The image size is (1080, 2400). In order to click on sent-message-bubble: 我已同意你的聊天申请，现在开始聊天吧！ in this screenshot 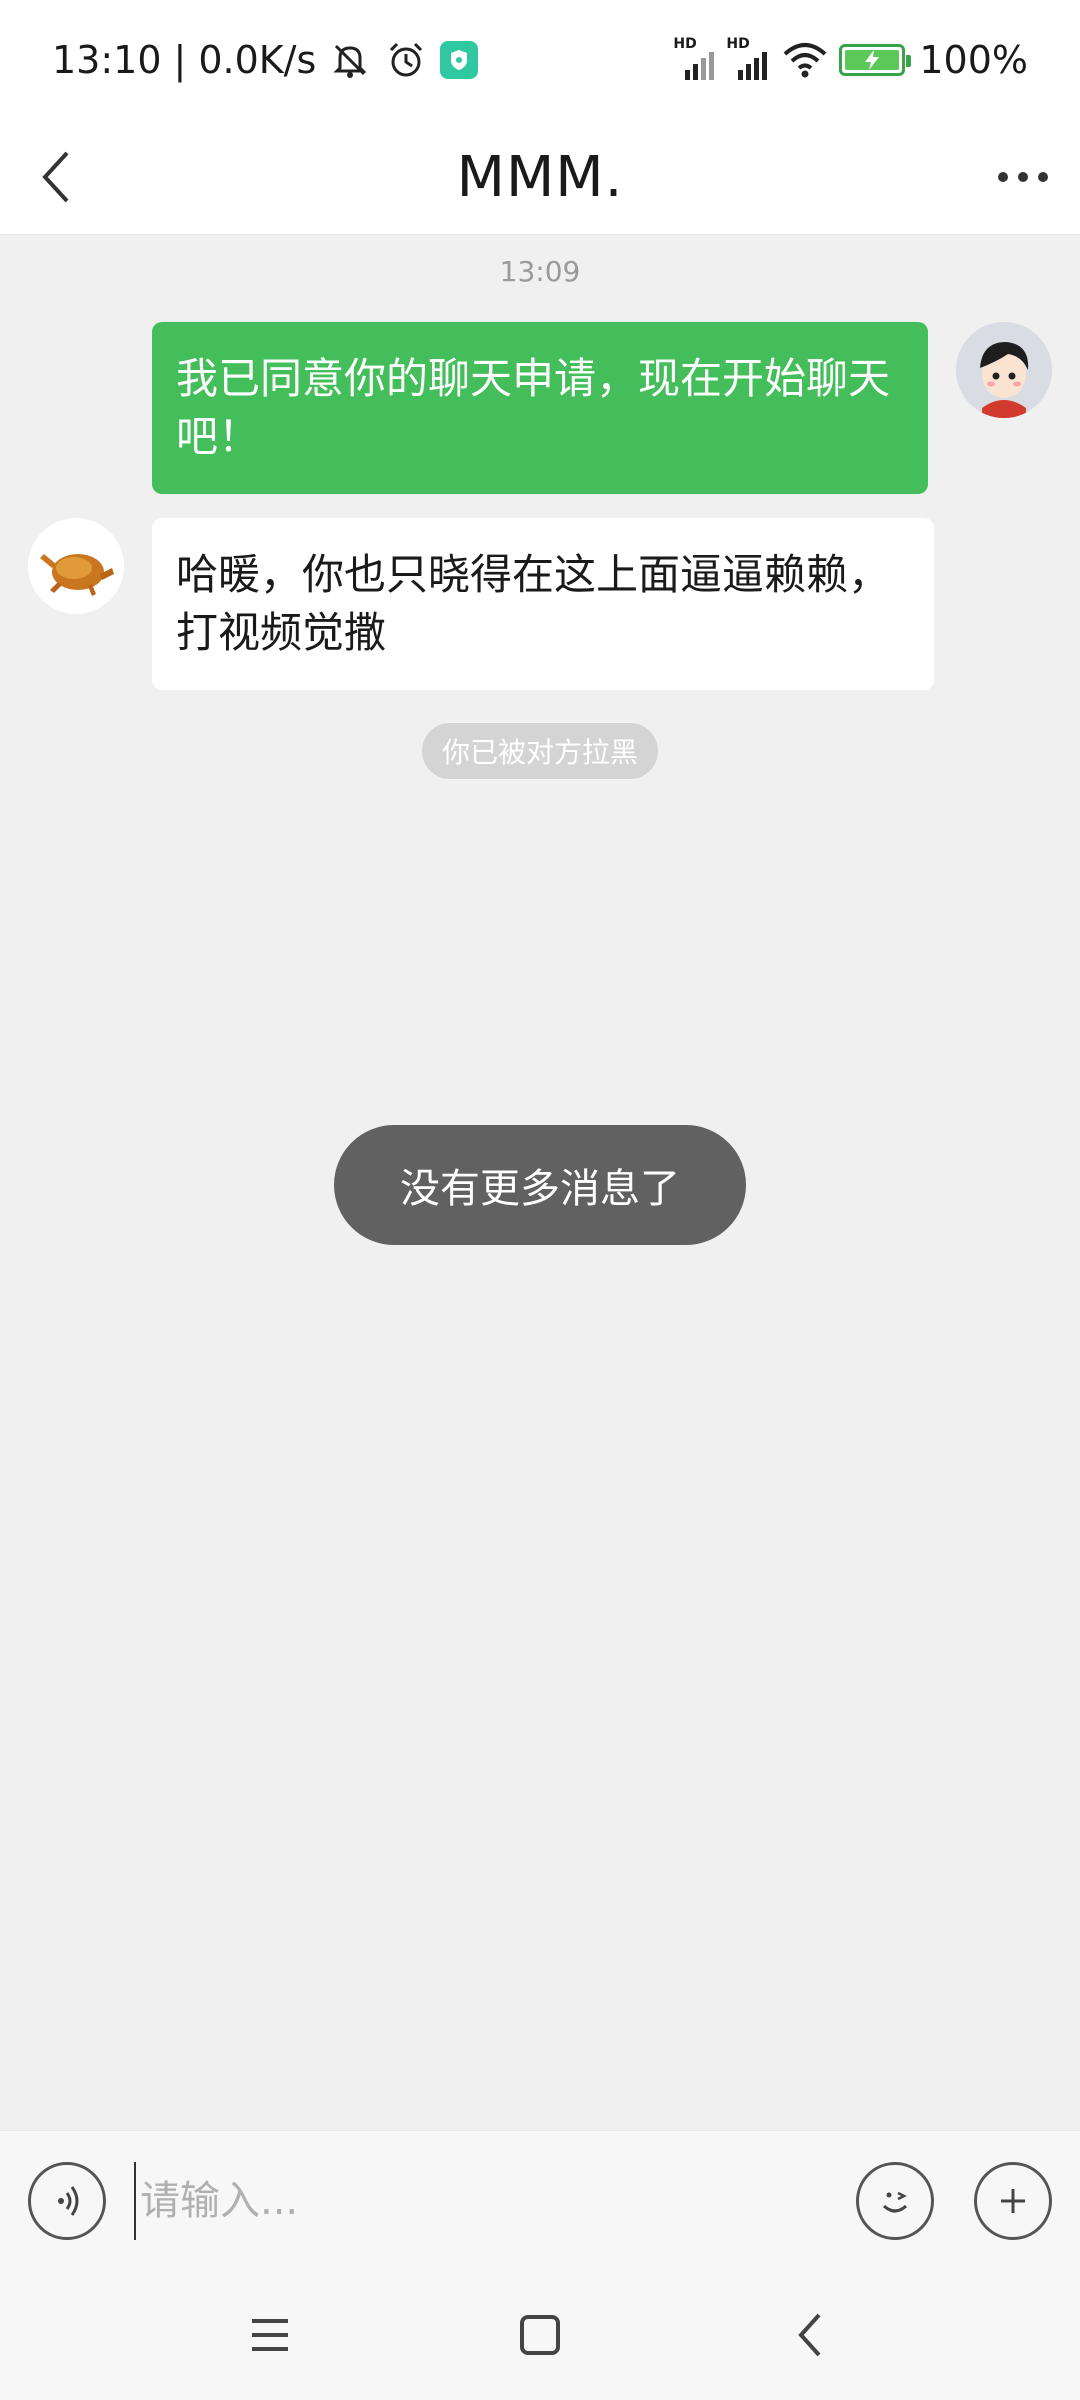, I will do `click(540, 408)`.